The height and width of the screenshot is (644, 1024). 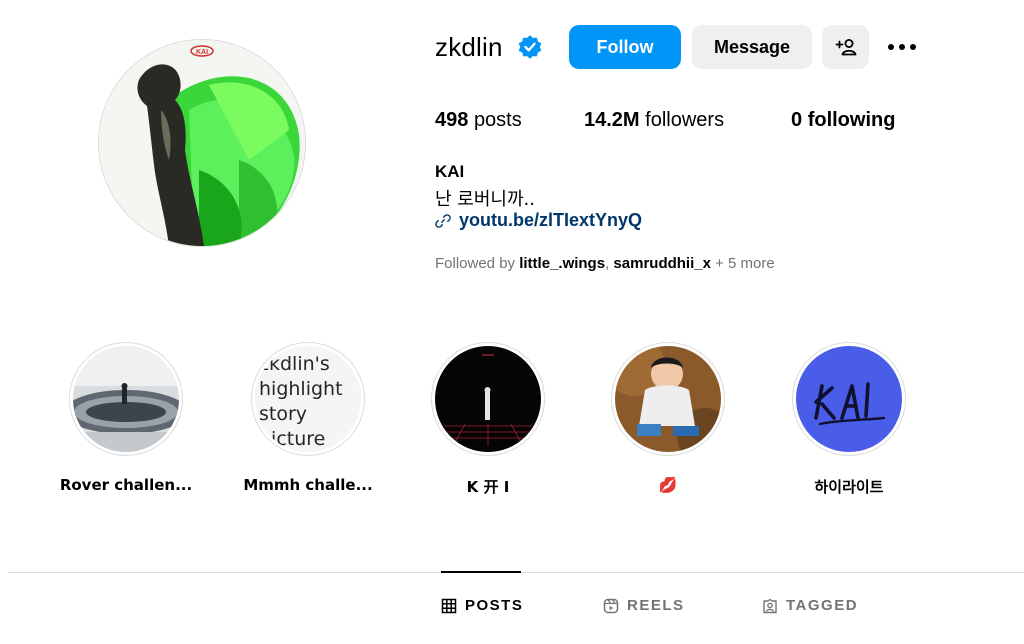 I want to click on add-user-icon, so click(x=845, y=47).